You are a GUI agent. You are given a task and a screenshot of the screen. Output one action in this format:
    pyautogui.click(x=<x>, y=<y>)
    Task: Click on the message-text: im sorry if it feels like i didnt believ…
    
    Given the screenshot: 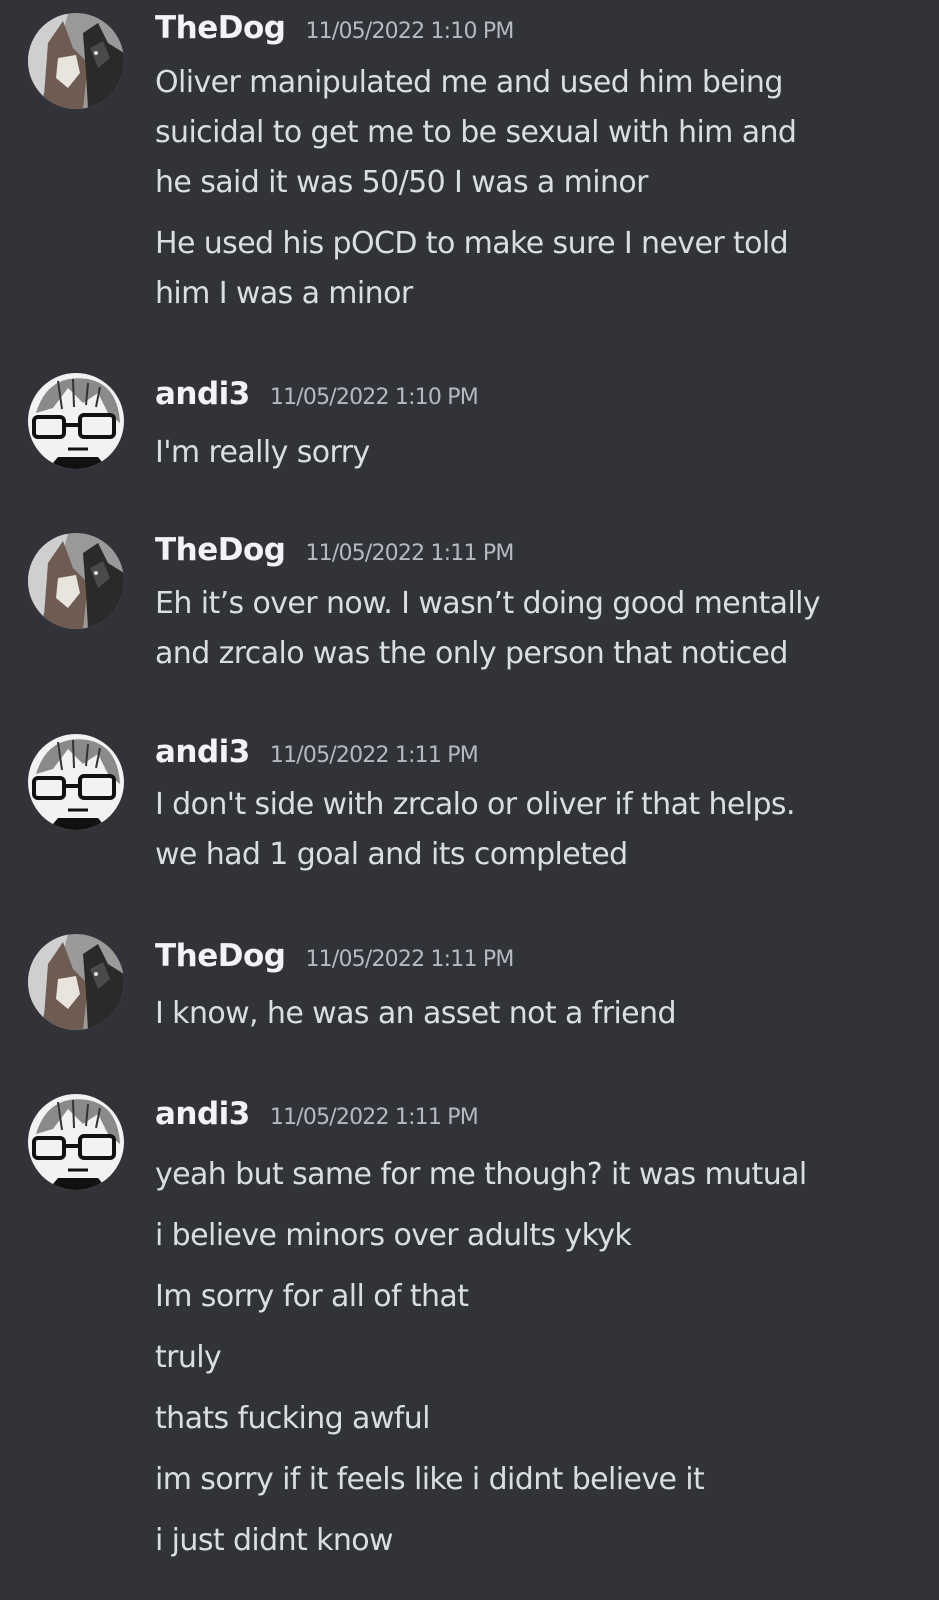 What is the action you would take?
    pyautogui.click(x=430, y=1479)
    